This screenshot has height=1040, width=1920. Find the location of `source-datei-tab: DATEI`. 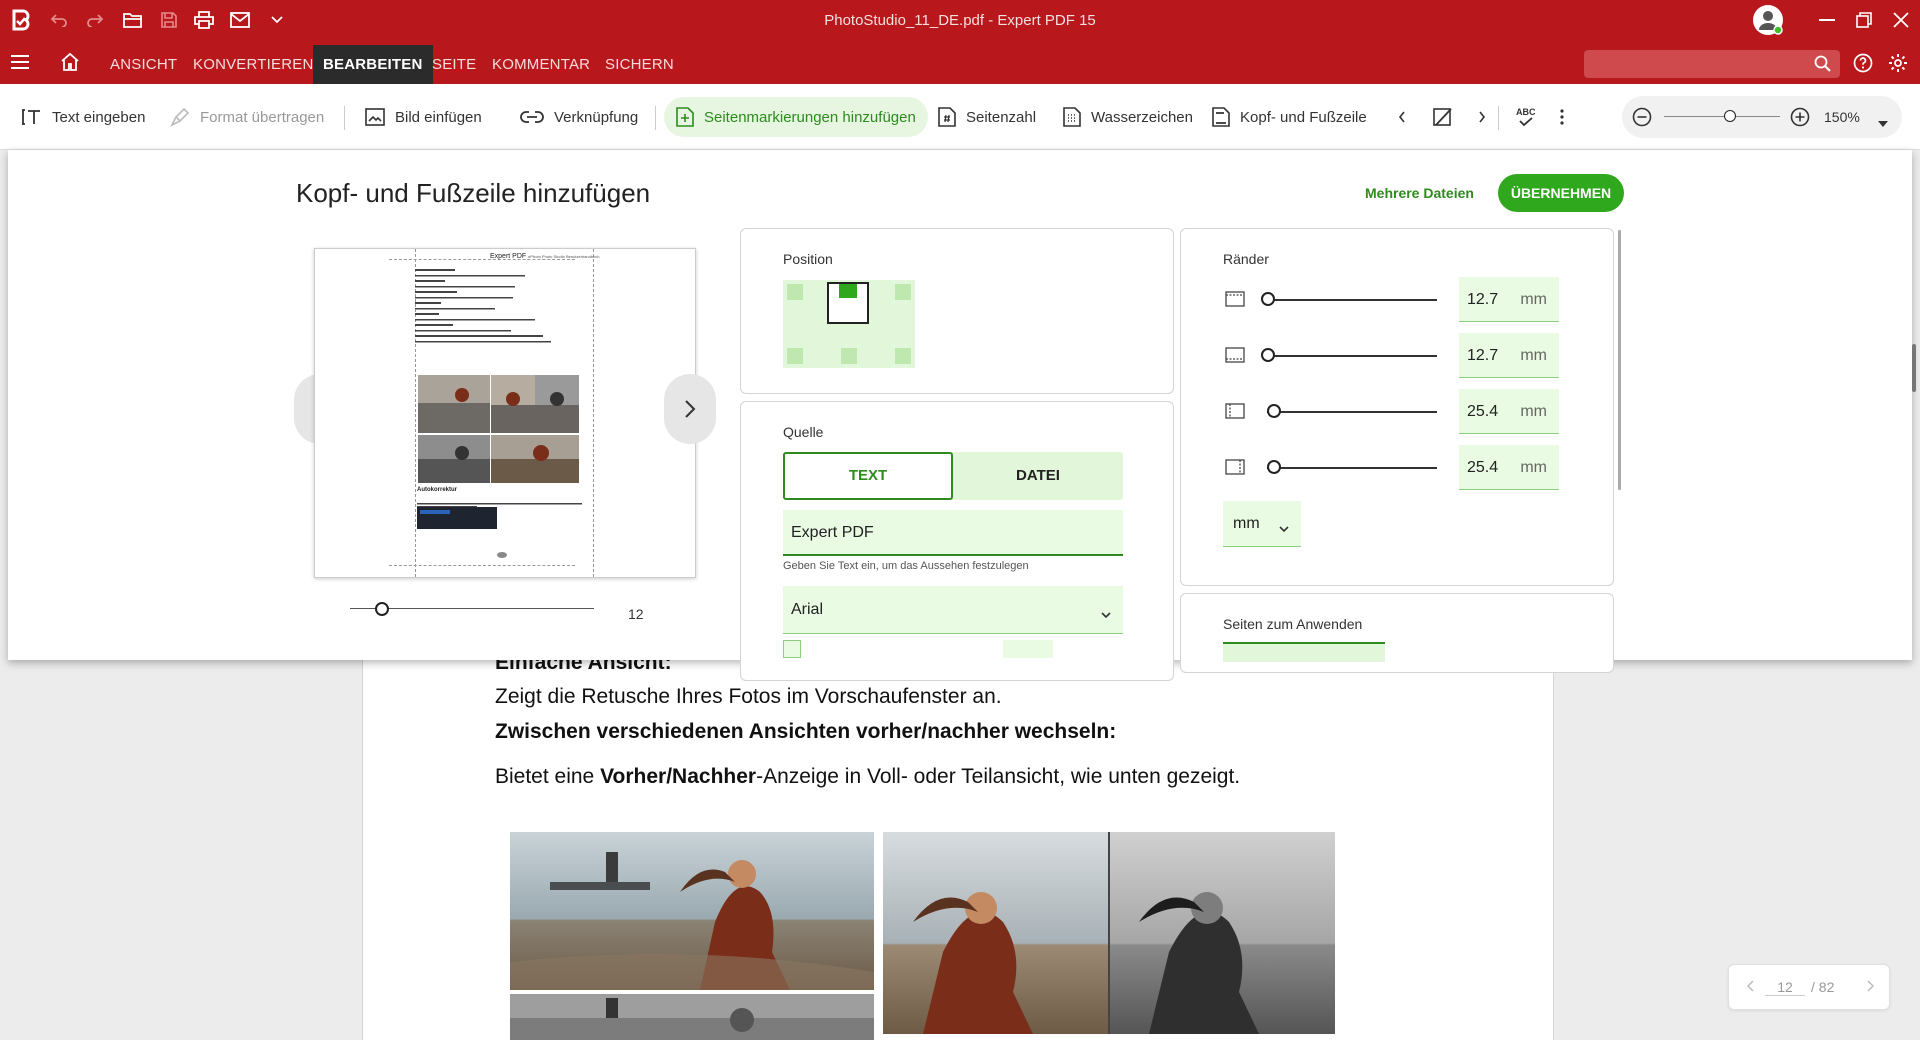

source-datei-tab: DATEI is located at coordinates (1038, 476).